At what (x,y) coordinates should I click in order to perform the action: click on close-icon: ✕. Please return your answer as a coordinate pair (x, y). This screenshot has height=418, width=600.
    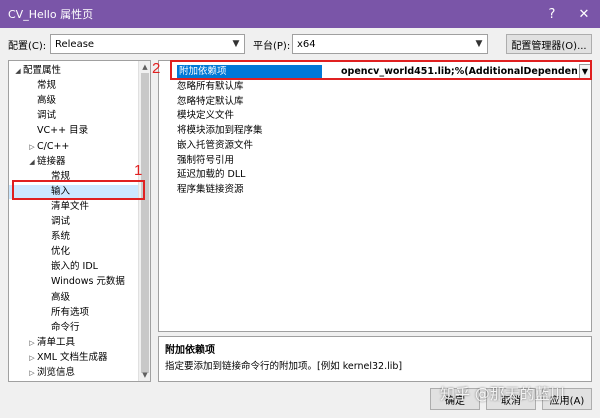
    Looking at the image, I should click on (584, 14).